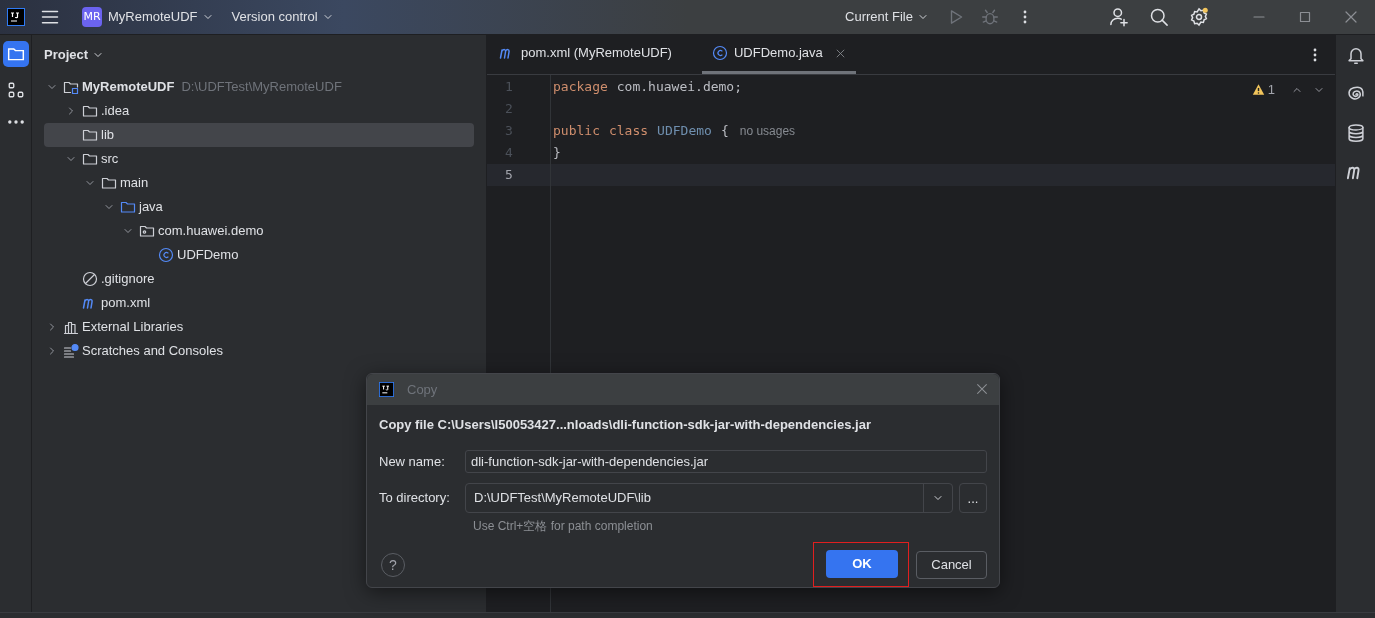 The height and width of the screenshot is (618, 1375). Describe the element at coordinates (585, 54) in the screenshot. I see `editor-tab: pom.xml (MyRemoteUDF)` at that location.